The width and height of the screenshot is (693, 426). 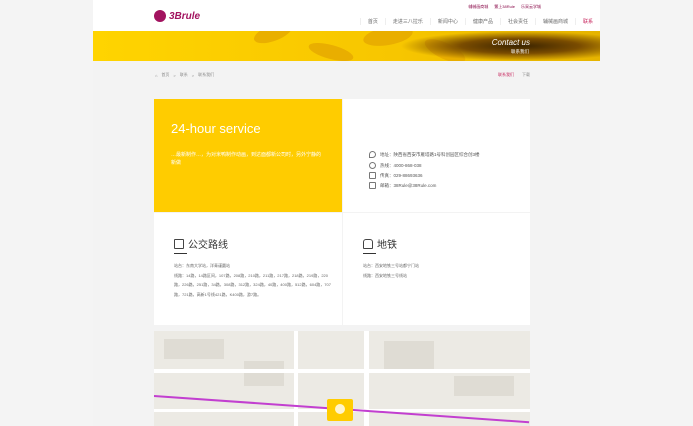 What do you see at coordinates (520, 51) in the screenshot?
I see `banner-subtitle: 联系我们` at bounding box center [520, 51].